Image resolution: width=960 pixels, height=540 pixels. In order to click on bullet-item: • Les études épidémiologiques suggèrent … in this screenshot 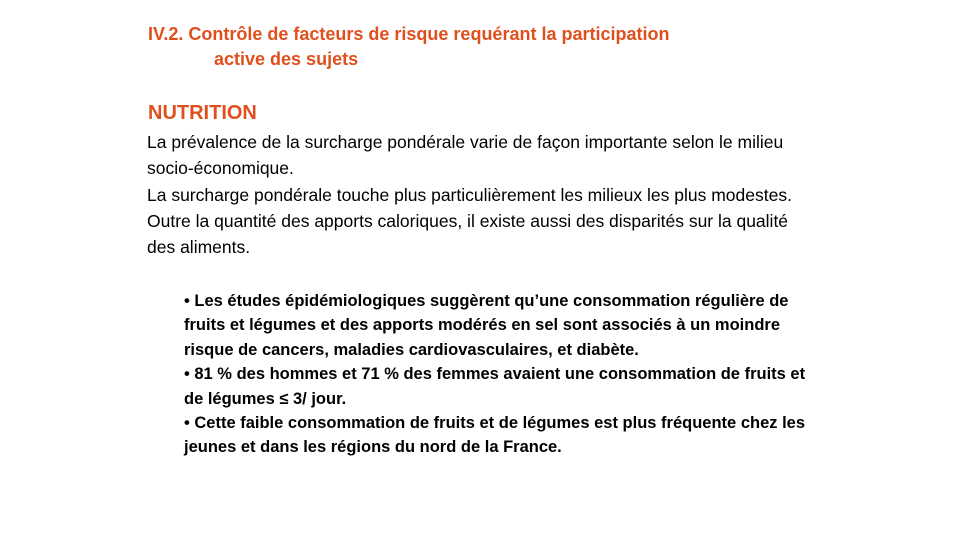, I will do `click(504, 325)`.